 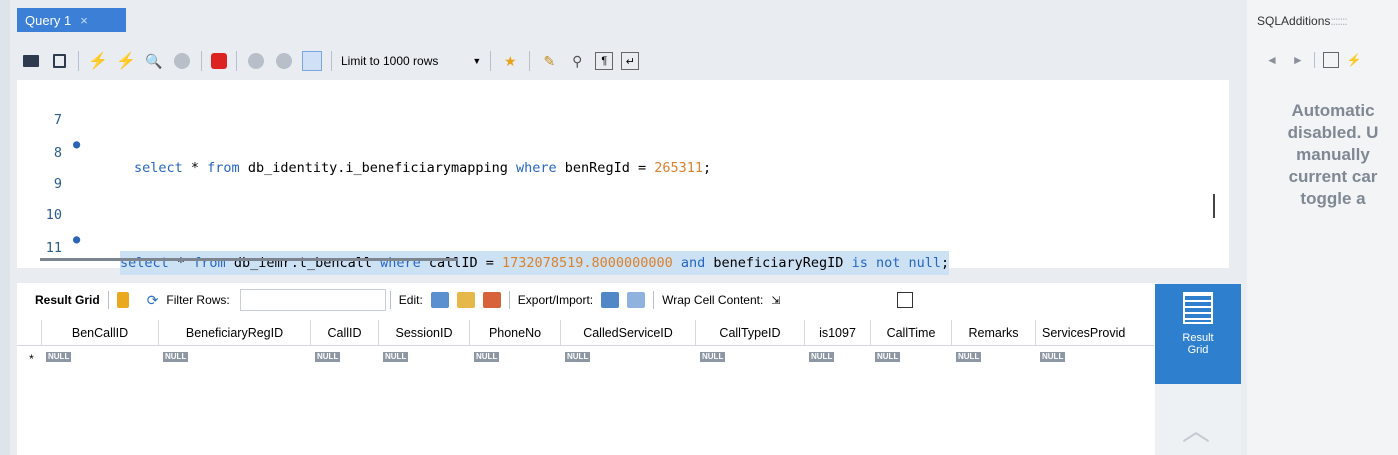 I want to click on column-header: PhoneNo, so click(x=515, y=333).